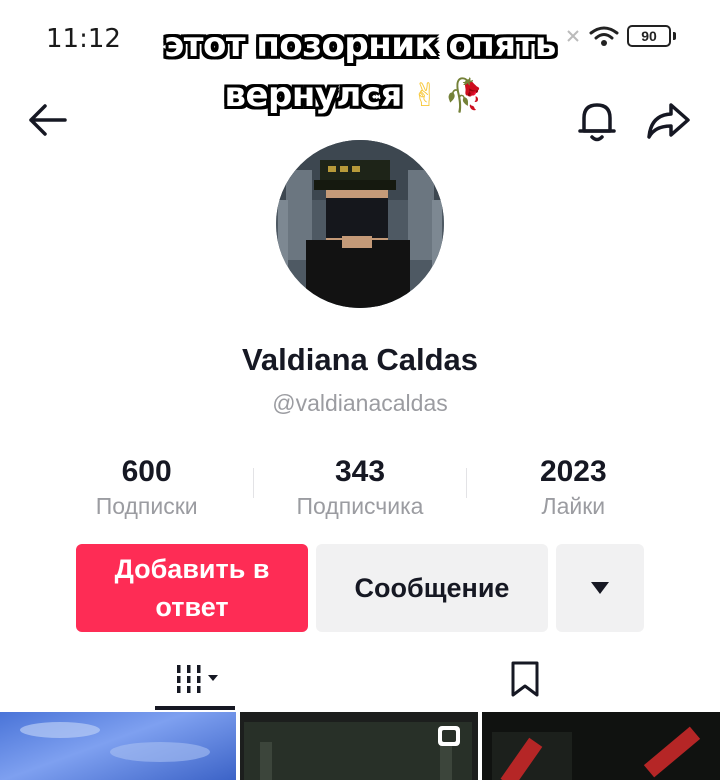 The image size is (720, 780). Describe the element at coordinates (192, 588) in the screenshot. I see `follow-back-button: Добавить в ответ` at that location.